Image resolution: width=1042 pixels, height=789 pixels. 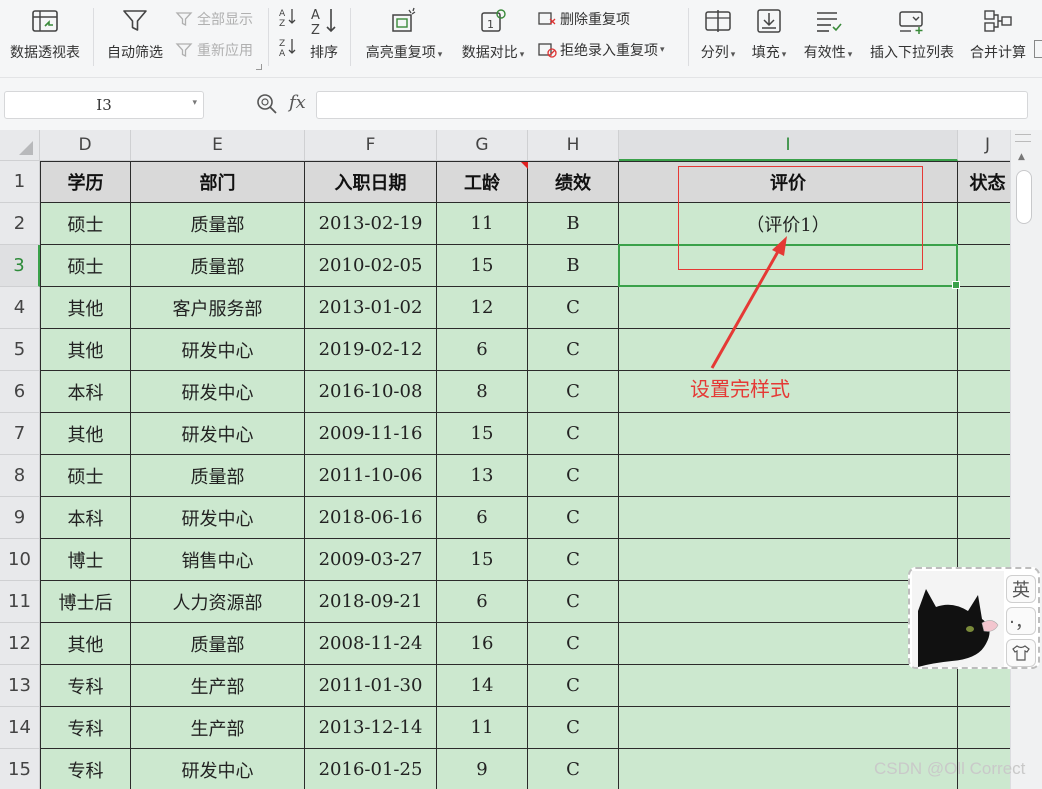 I want to click on table-cell: 2013-02-19, so click(x=371, y=224).